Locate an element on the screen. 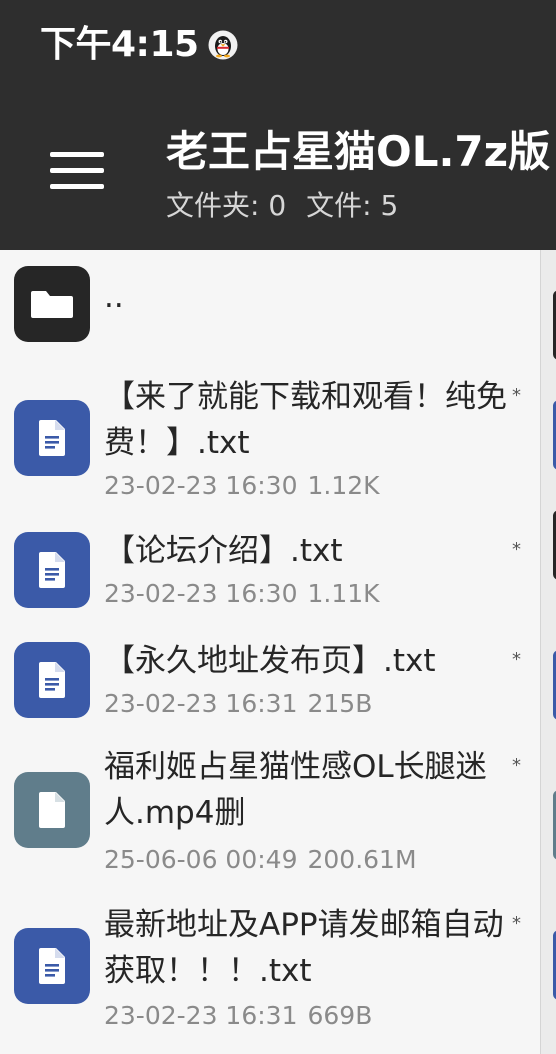 This screenshot has width=556, height=1054. file-name: 最新地址及APP请发邮箱自动获取！！！.txt is located at coordinates (304, 948).